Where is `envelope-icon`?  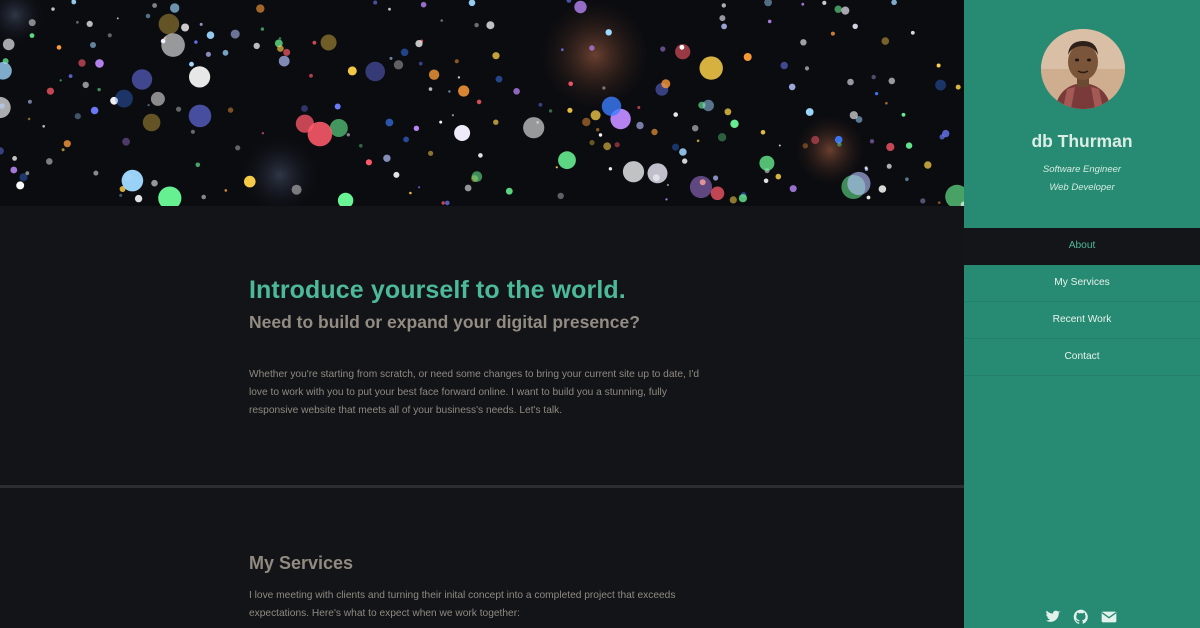
envelope-icon is located at coordinates (1110, 617).